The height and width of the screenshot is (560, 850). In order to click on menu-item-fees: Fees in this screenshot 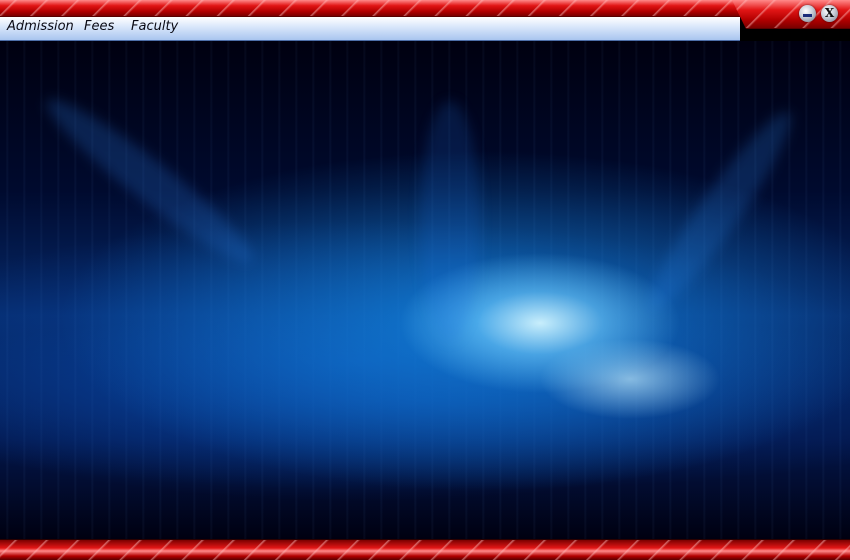, I will do `click(99, 26)`.